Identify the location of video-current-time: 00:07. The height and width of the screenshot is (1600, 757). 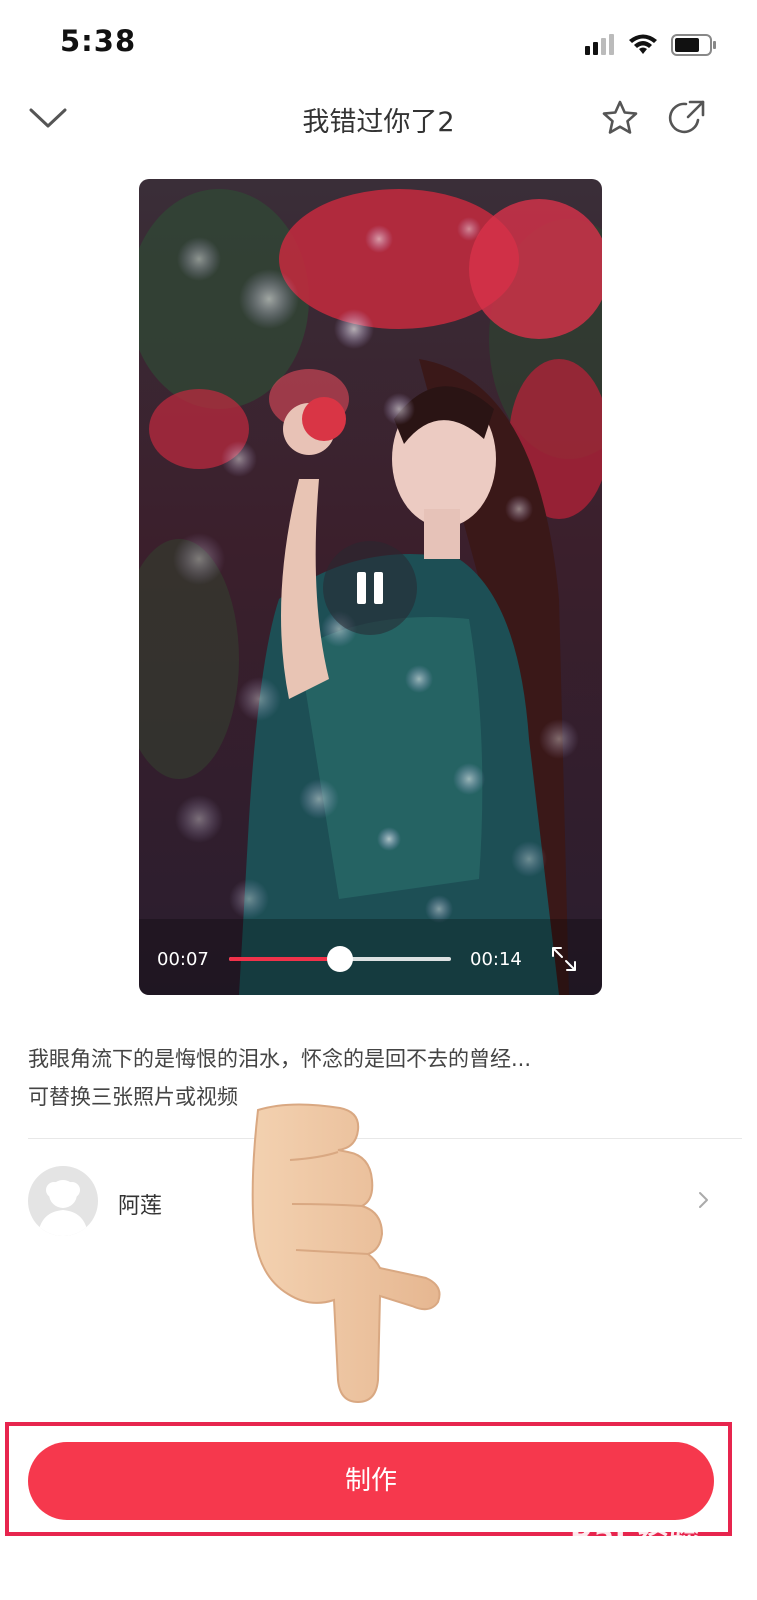
(183, 959).